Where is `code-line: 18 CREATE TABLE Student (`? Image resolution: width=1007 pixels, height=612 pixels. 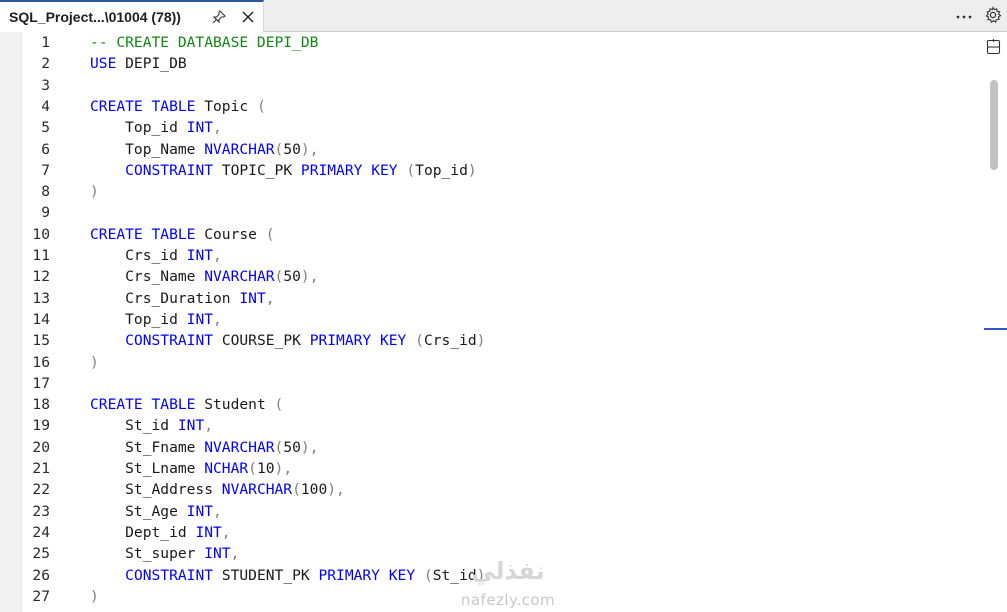
code-line: 18 CREATE TABLE Student ( is located at coordinates (490, 404).